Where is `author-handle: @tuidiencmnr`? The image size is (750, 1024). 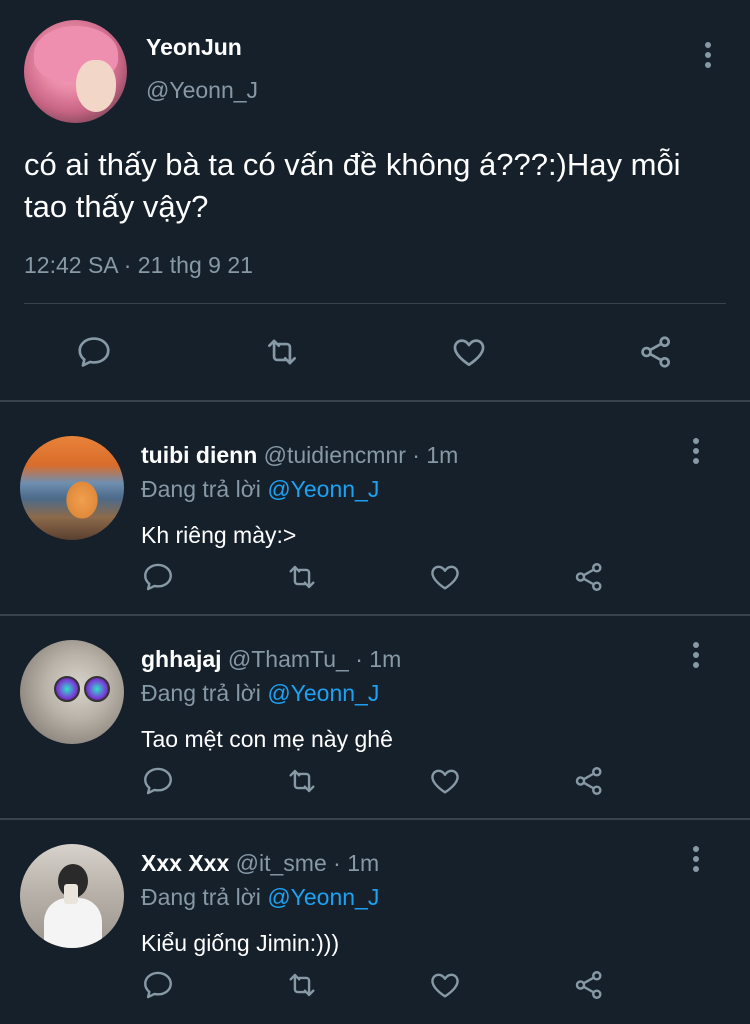 author-handle: @tuidiencmnr is located at coordinates (335, 455).